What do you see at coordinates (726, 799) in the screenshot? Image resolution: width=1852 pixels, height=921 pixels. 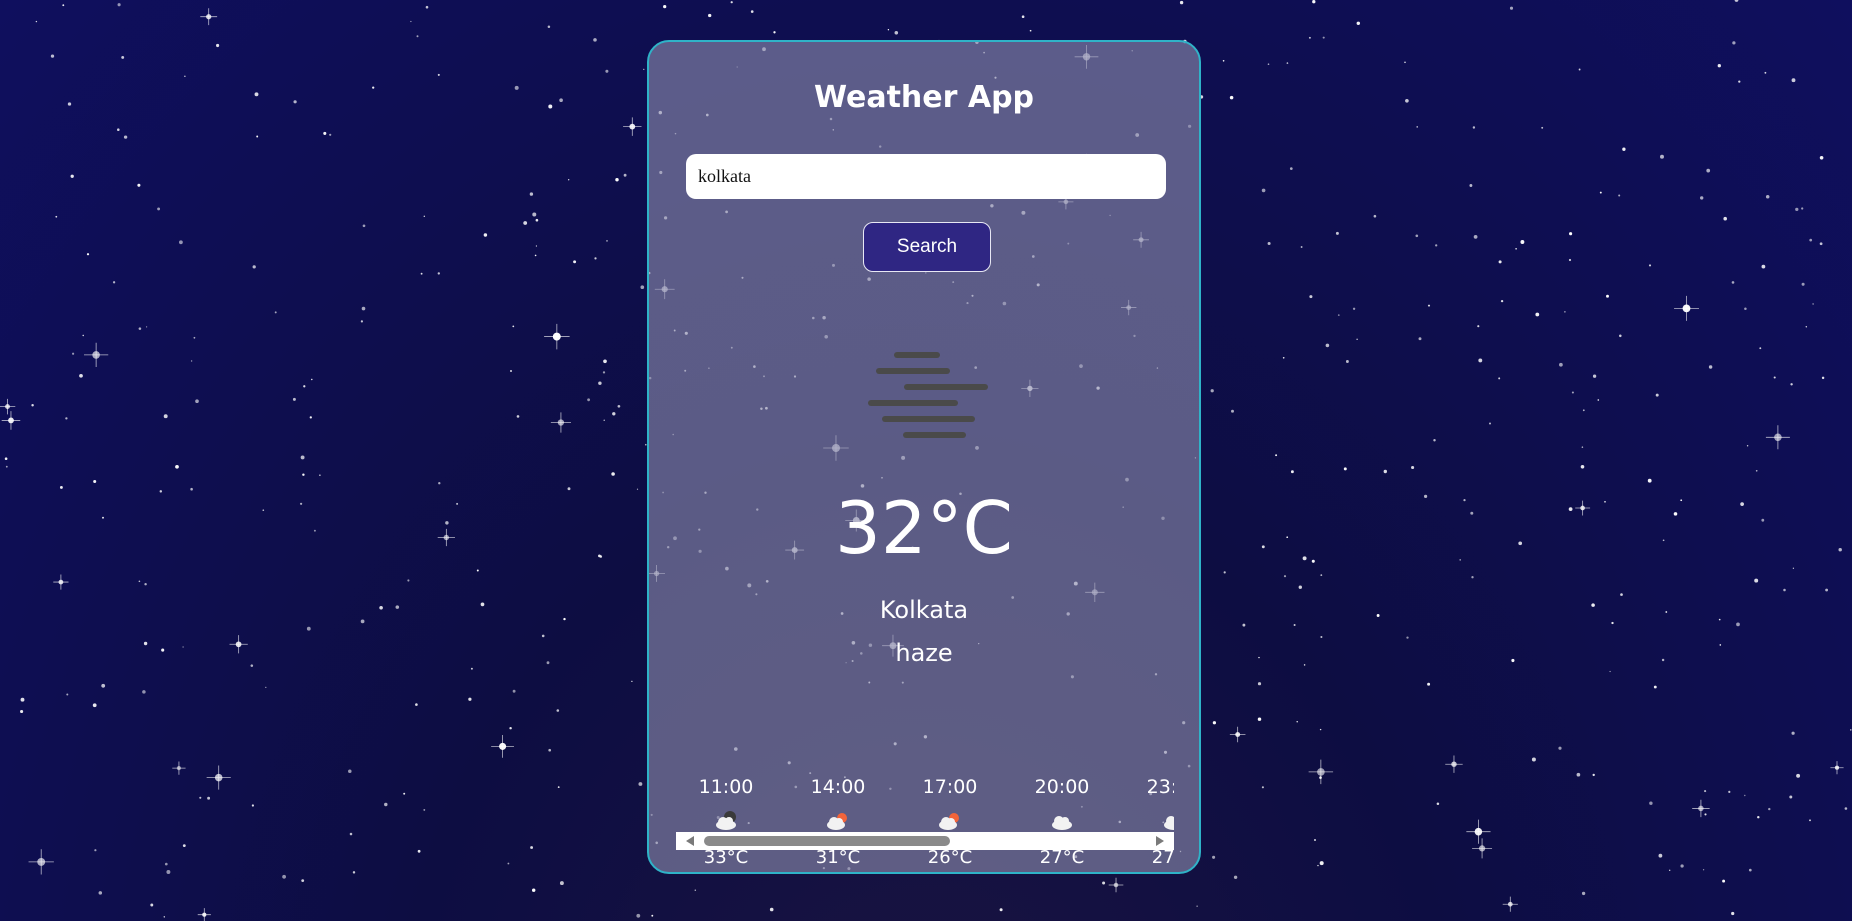 I see `forecast-item: 11:00 33°C` at bounding box center [726, 799].